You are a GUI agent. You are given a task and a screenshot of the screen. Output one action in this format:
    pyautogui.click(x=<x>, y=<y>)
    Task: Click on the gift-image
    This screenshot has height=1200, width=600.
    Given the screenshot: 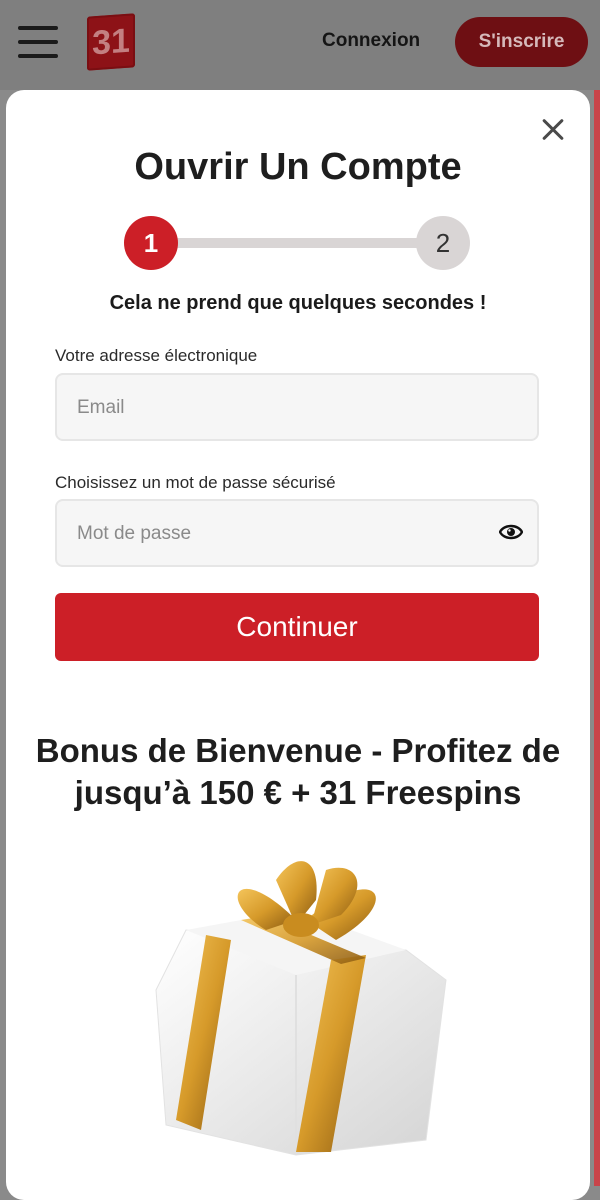 What is the action you would take?
    pyautogui.click(x=301, y=1008)
    